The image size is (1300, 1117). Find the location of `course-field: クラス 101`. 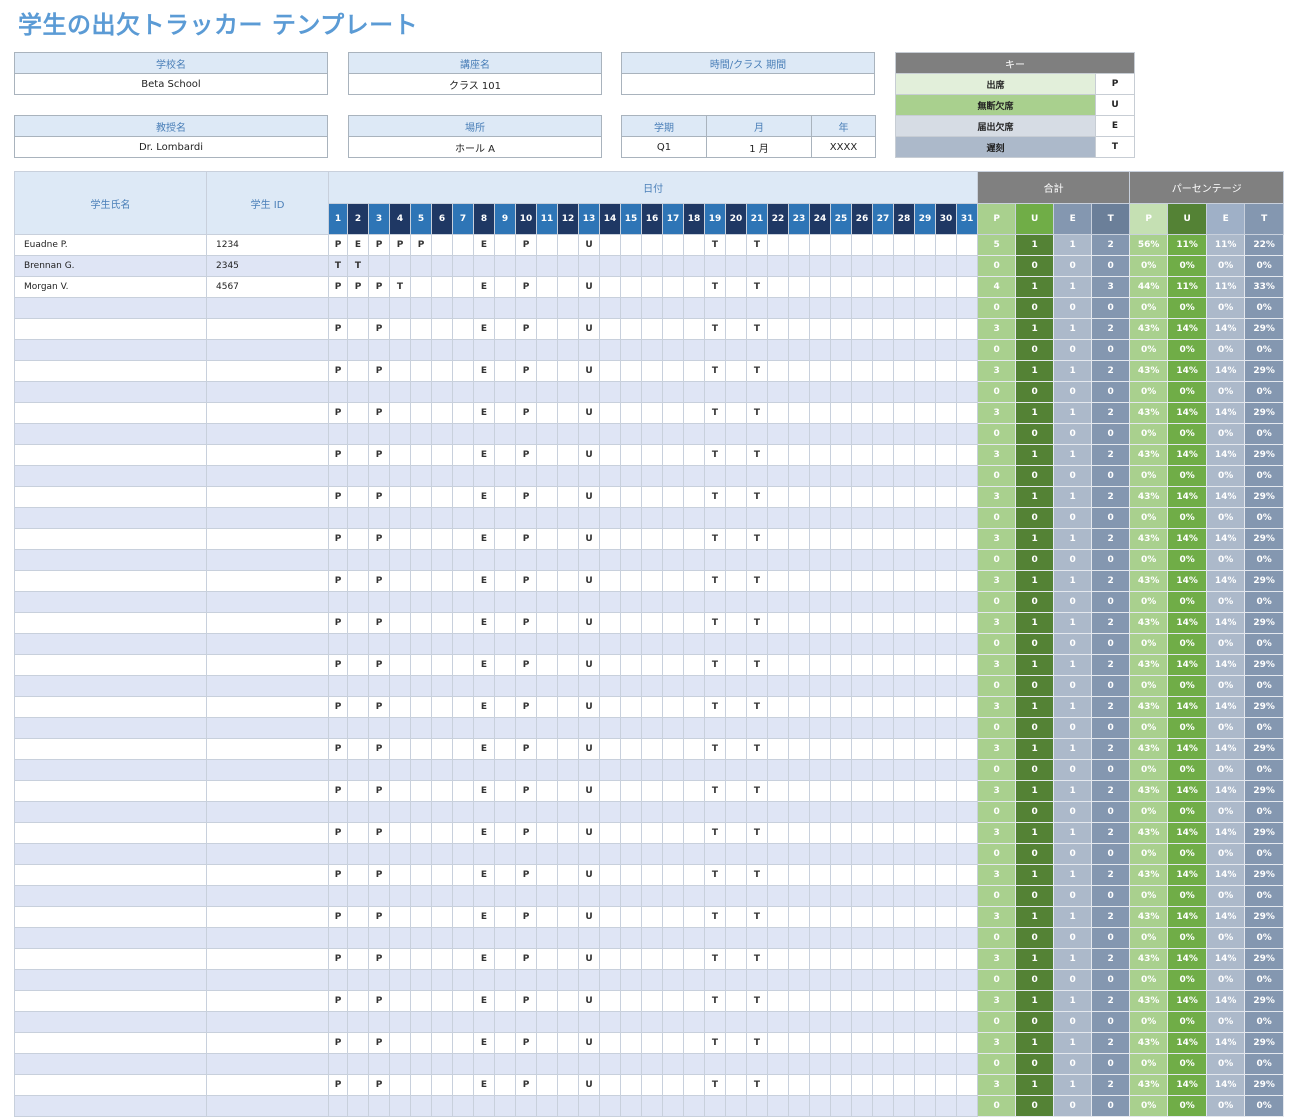

course-field: クラス 101 is located at coordinates (475, 84).